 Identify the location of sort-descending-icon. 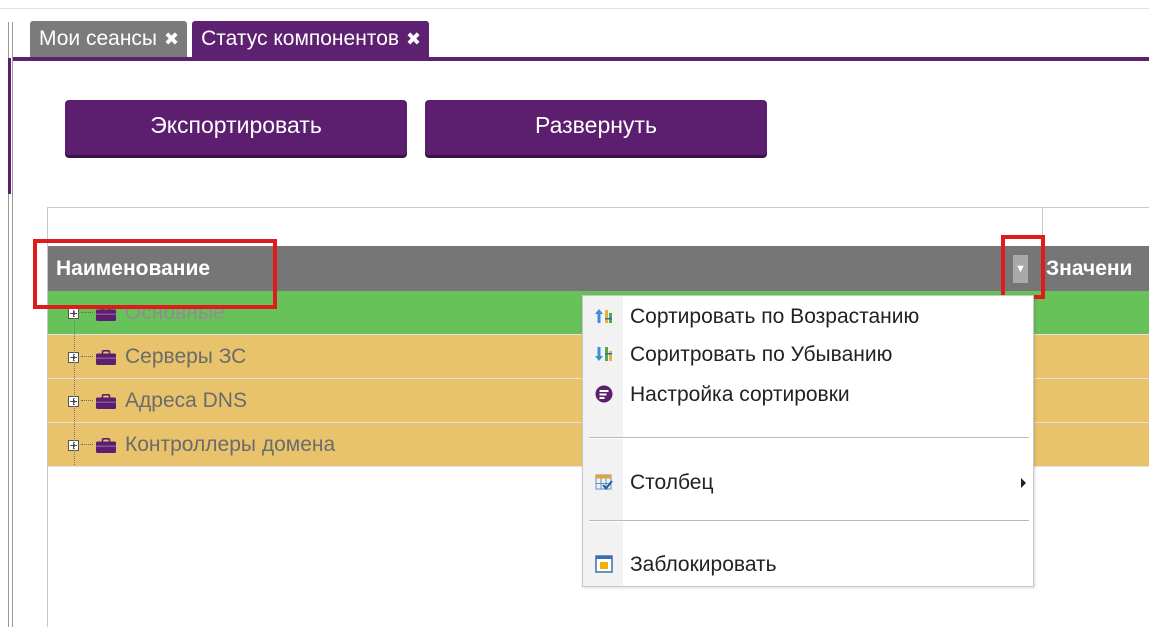
(603, 354).